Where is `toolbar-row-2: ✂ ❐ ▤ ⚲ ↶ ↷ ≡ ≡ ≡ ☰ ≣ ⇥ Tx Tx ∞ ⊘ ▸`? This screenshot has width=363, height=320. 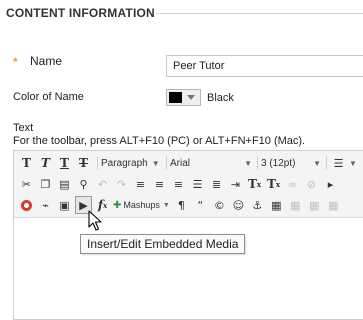 toolbar-row-2: ✂ ❐ ▤ ⚲ ↶ ↷ ≡ ≡ ≡ ☰ ≣ ⇥ Tx Tx ∞ ⊘ ▸ is located at coordinates (177, 184).